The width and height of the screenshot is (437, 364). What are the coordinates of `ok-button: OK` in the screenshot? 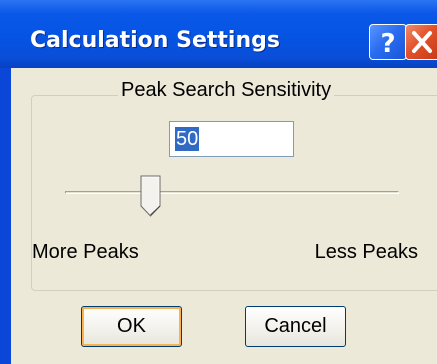 It's located at (131, 326).